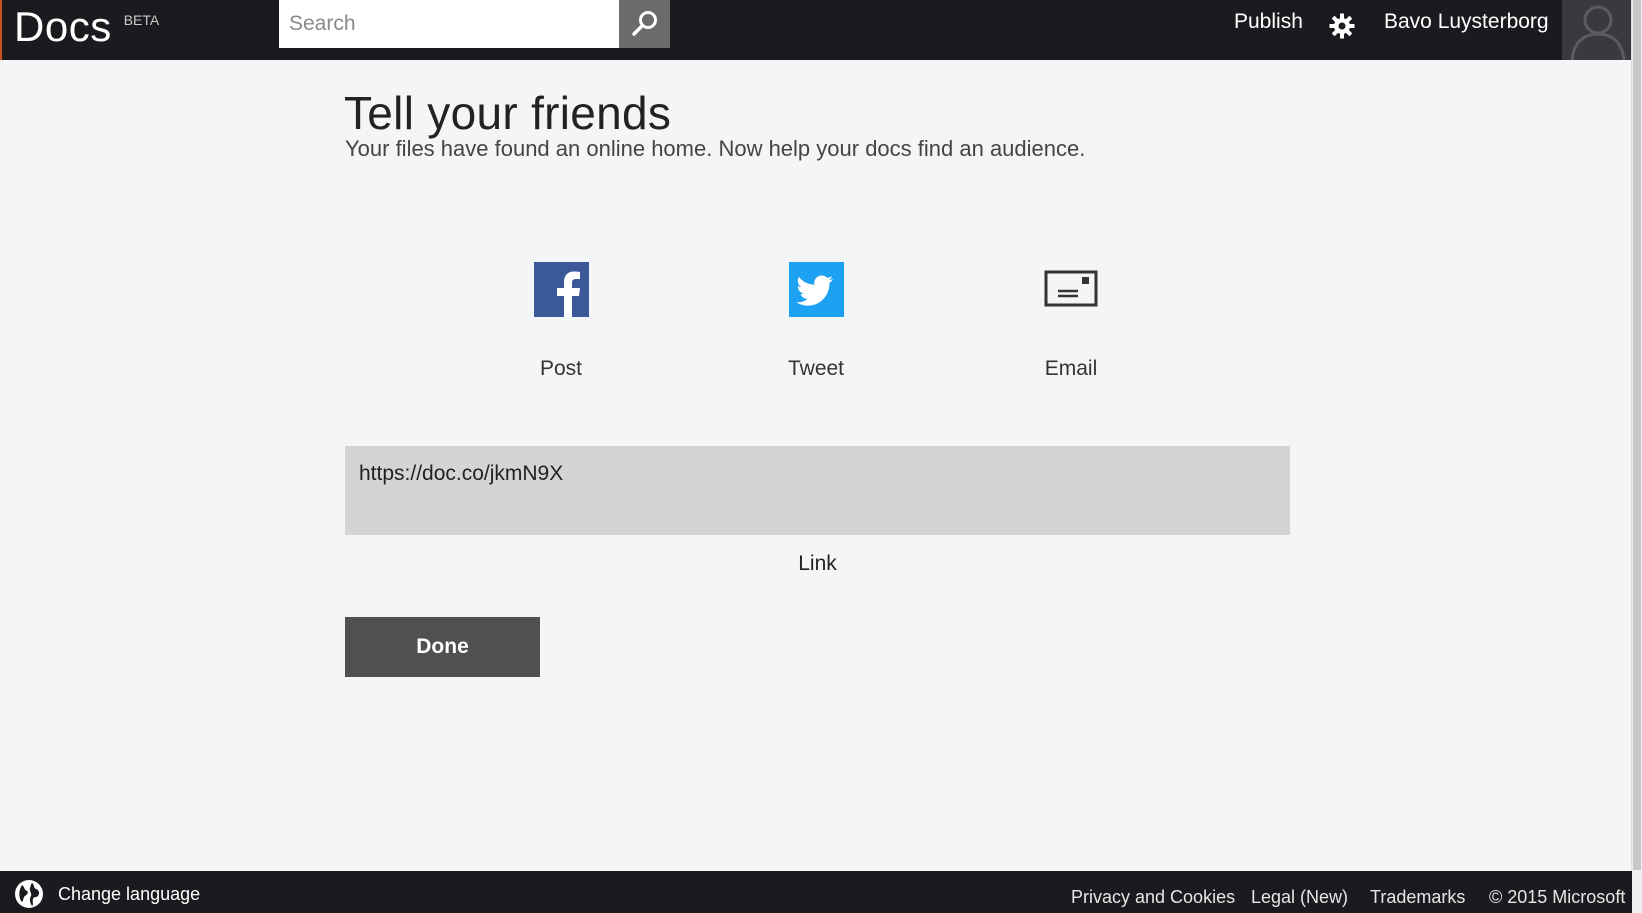 Image resolution: width=1642 pixels, height=913 pixels. Describe the element at coordinates (129, 893) in the screenshot. I see `change-language-label: Change language` at that location.